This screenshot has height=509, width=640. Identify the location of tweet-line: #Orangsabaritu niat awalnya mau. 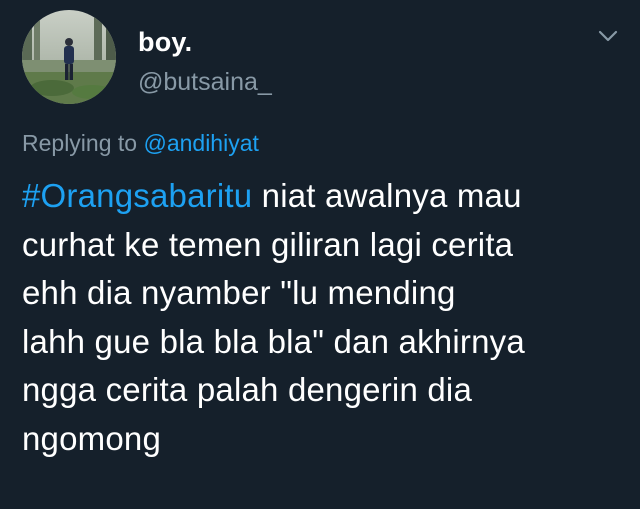
(322, 196).